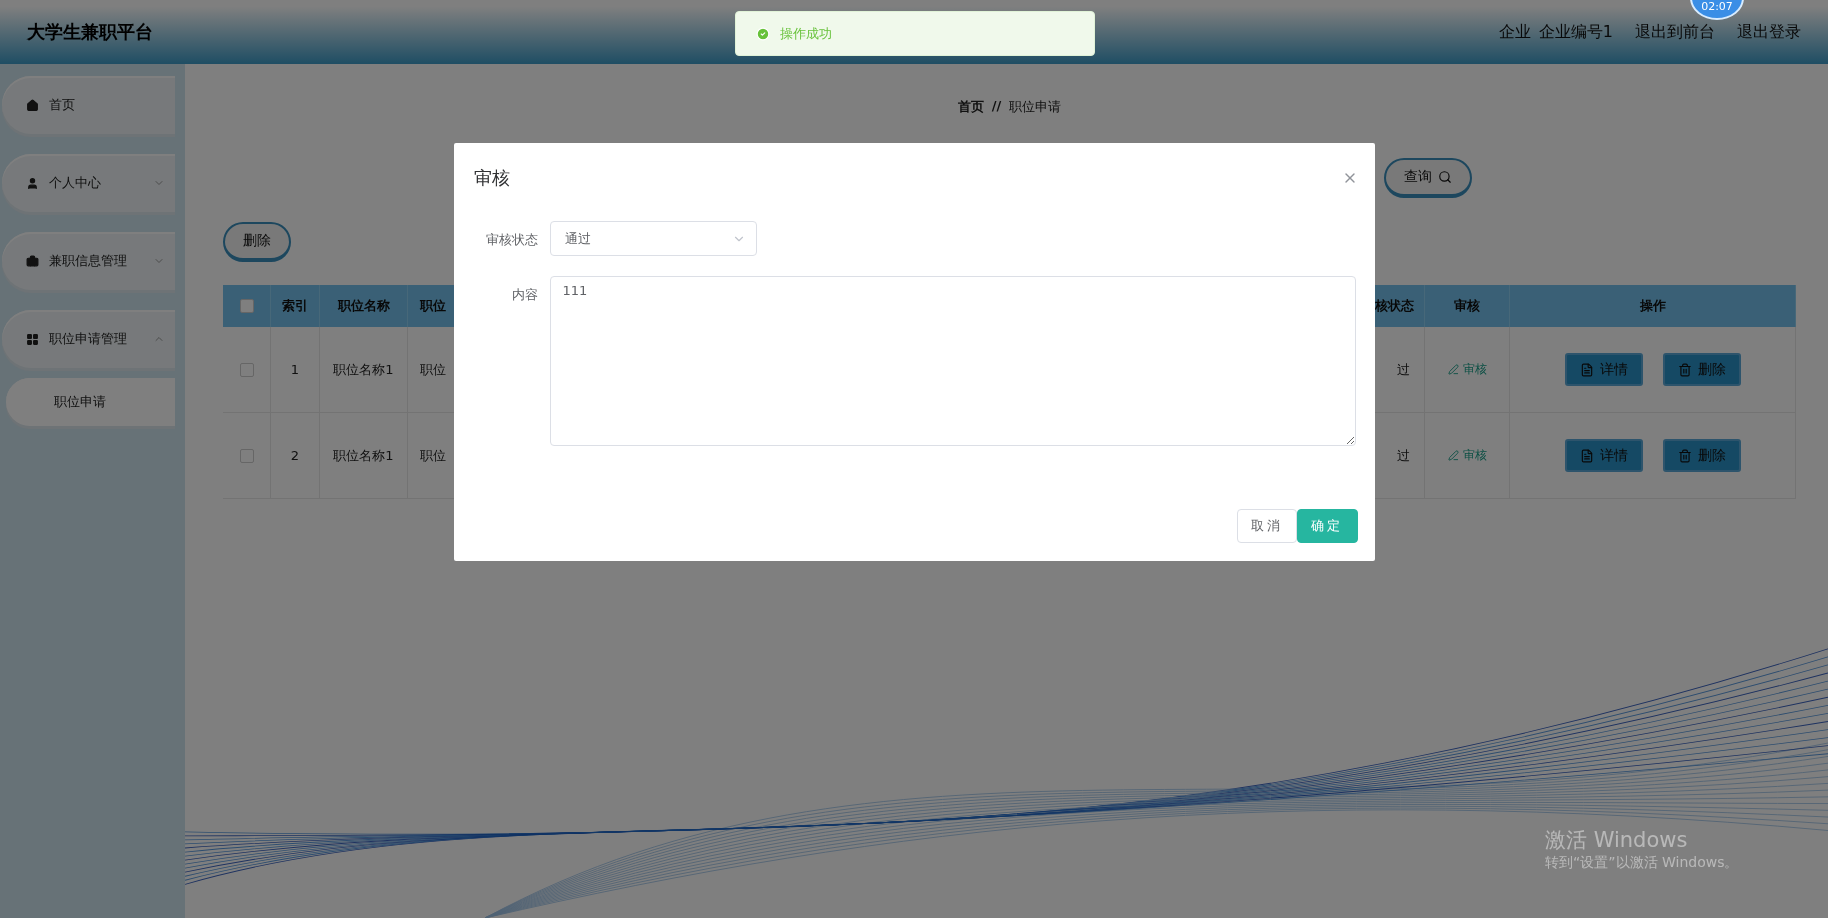 The height and width of the screenshot is (918, 1828). What do you see at coordinates (491, 178) in the screenshot?
I see `dialog-title: 审核` at bounding box center [491, 178].